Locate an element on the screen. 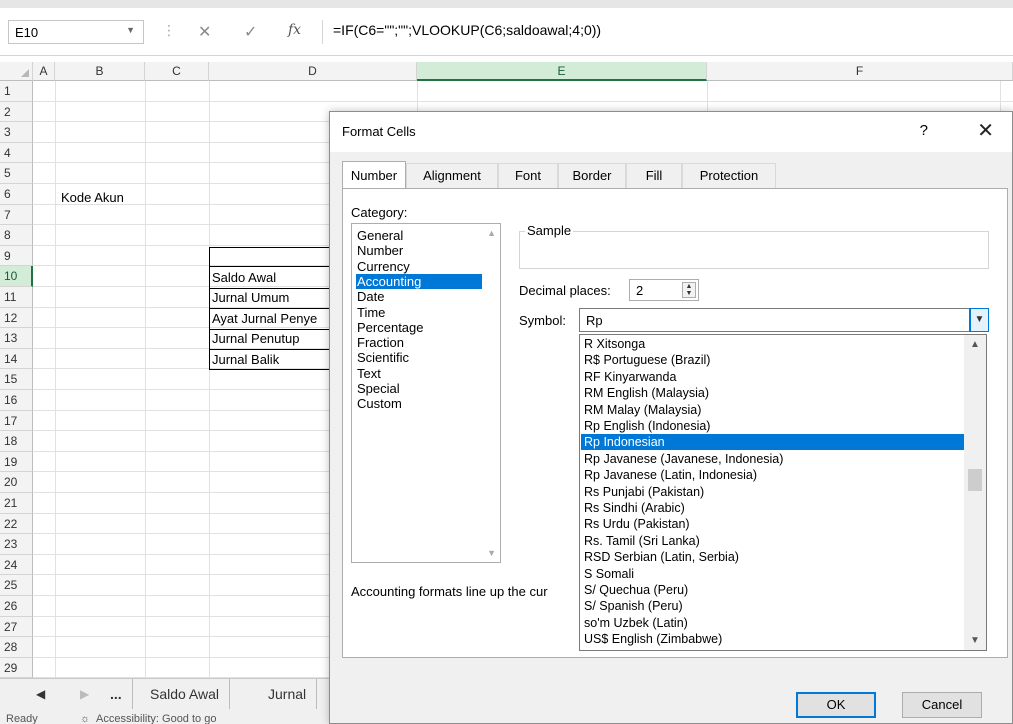 Image resolution: width=1013 pixels, height=724 pixels. row-header: 9 is located at coordinates (16, 256).